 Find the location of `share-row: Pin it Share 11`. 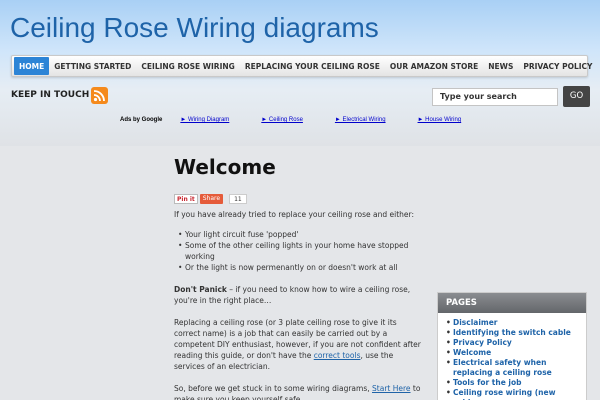

share-row: Pin it Share 11 is located at coordinates (299, 198).